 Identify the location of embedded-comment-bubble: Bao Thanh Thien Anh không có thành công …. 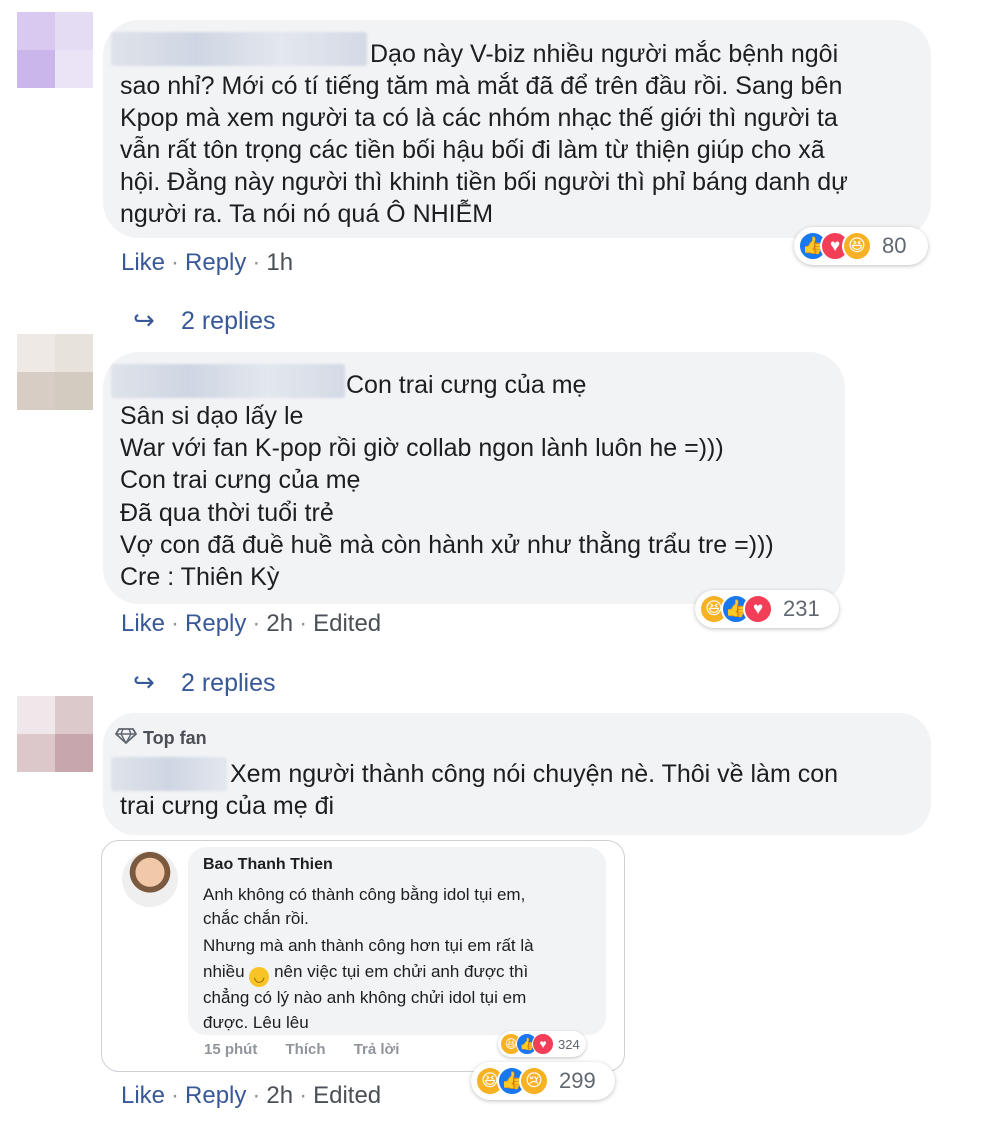
(397, 941).